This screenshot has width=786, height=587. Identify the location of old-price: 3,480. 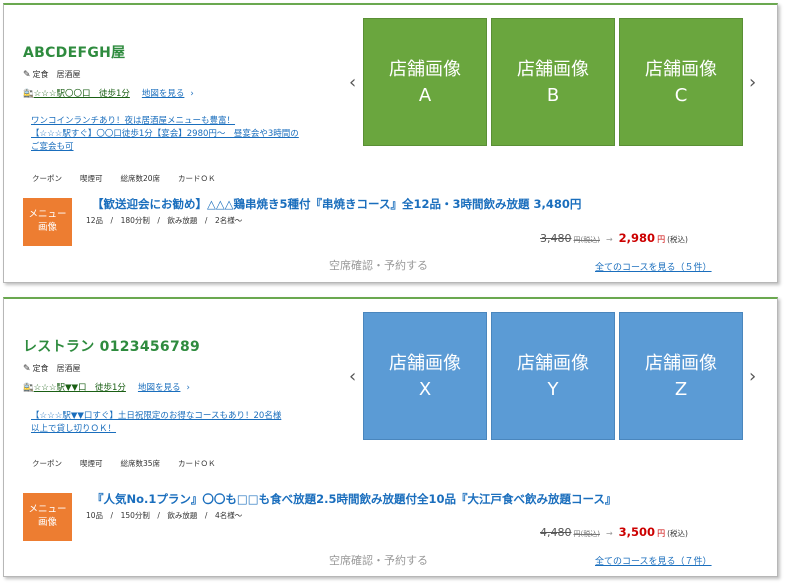
(556, 238).